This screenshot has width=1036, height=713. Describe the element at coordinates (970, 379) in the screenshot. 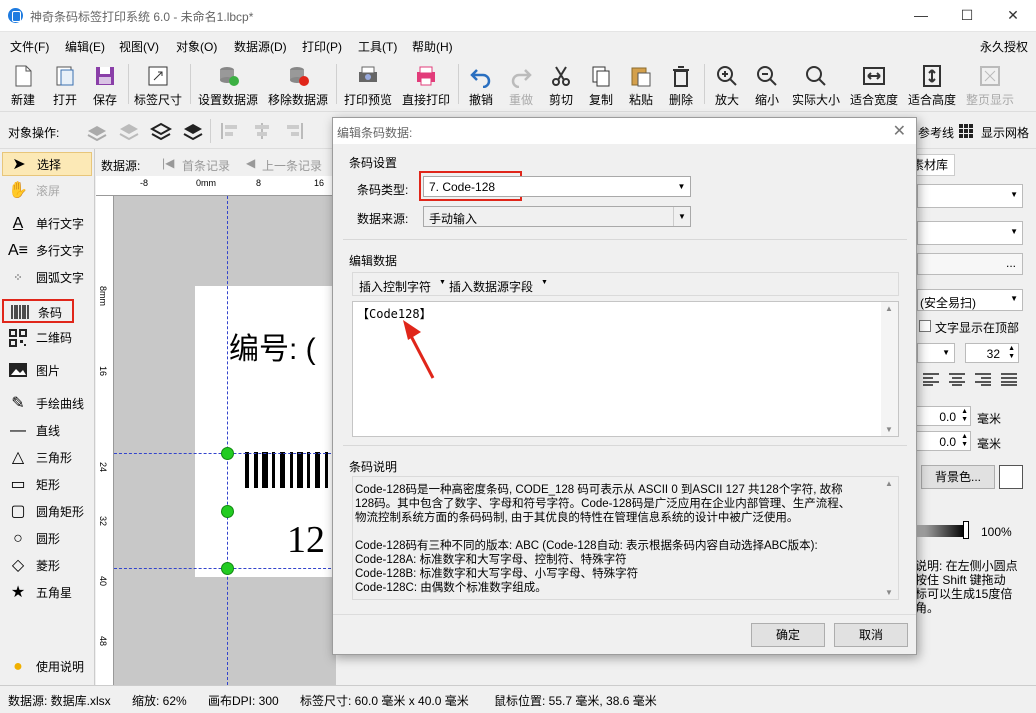

I see `text-align-buttons` at that location.